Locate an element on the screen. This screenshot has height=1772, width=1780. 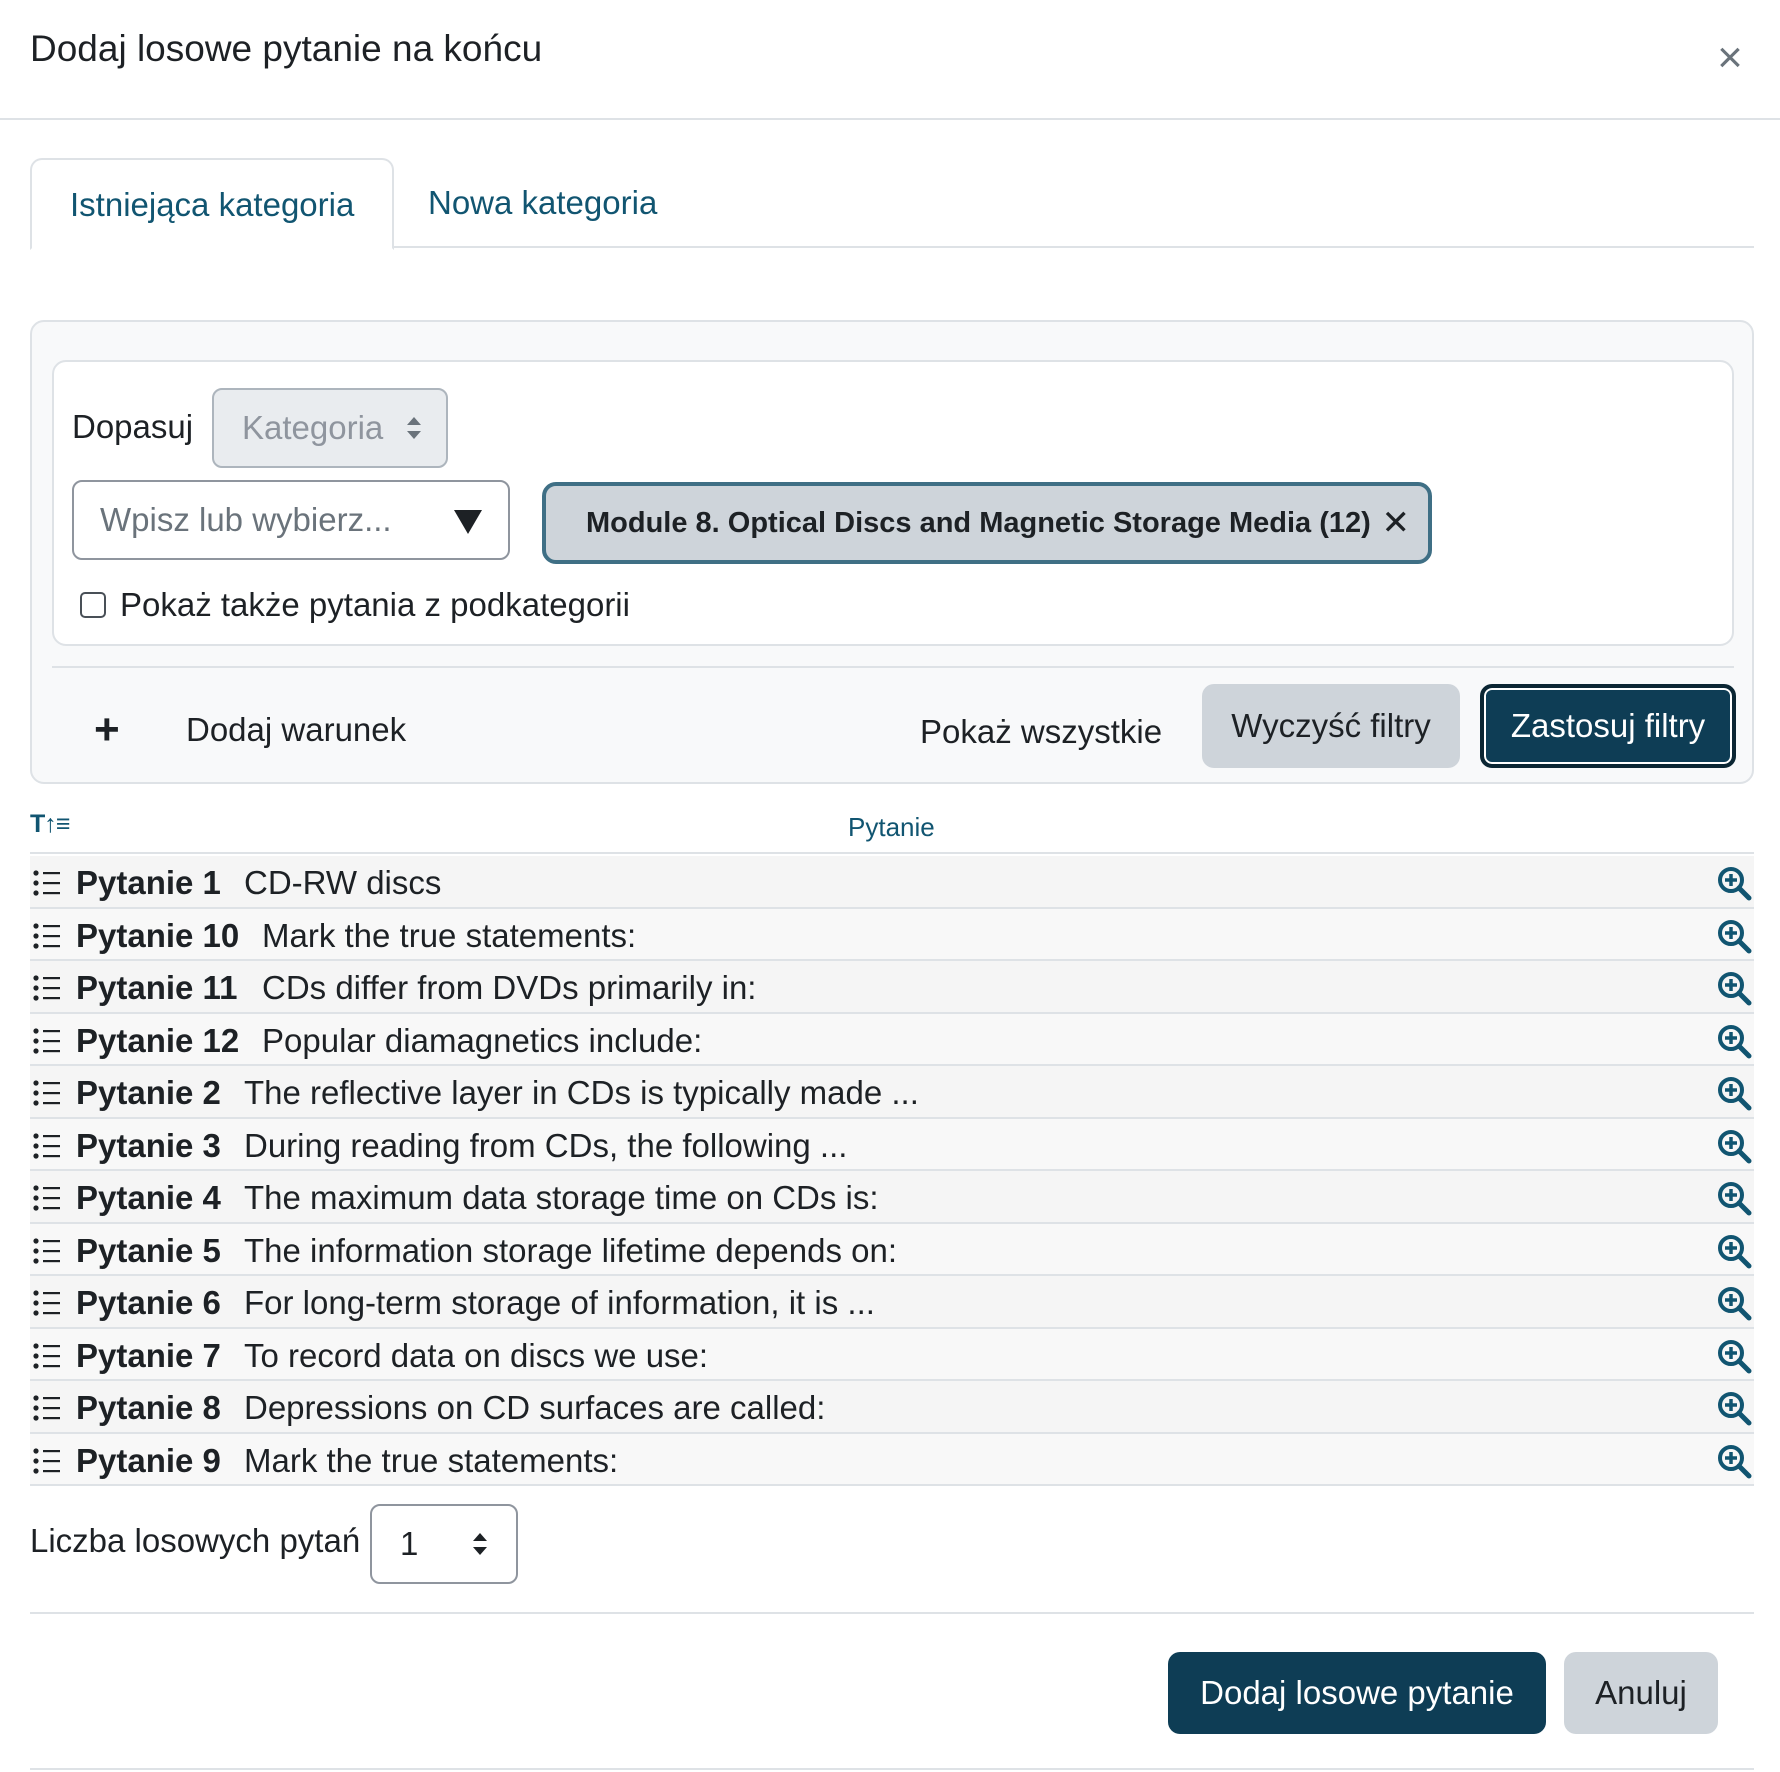
question-row: Pytanie 7 To record data on discs we use: is located at coordinates (892, 1354).